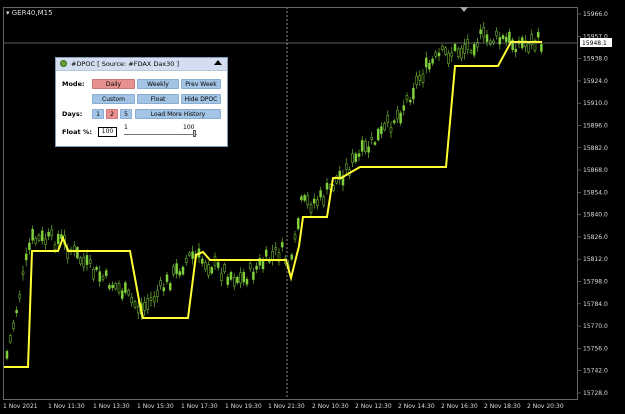 The image size is (625, 414). What do you see at coordinates (141, 64) in the screenshot?
I see `panel-header: #DPOC [ Source: #FDAX Dax30 ]` at bounding box center [141, 64].